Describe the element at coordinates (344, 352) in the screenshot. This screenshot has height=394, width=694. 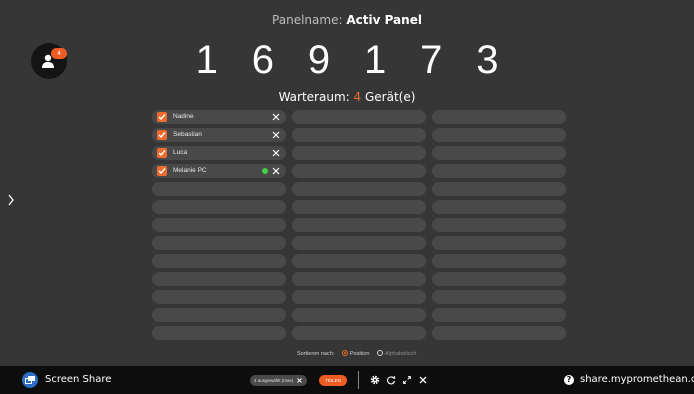
I see `sort-position-radio` at that location.